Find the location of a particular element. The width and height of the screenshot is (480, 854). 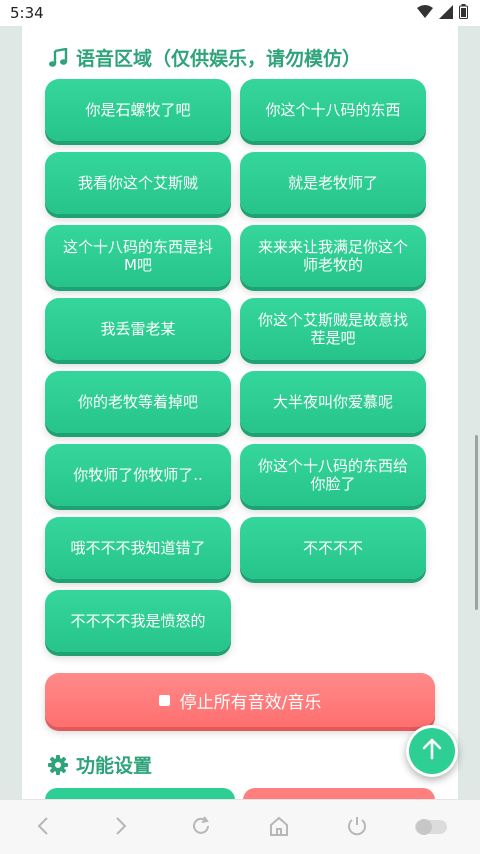

settings-button-right is located at coordinates (339, 793).